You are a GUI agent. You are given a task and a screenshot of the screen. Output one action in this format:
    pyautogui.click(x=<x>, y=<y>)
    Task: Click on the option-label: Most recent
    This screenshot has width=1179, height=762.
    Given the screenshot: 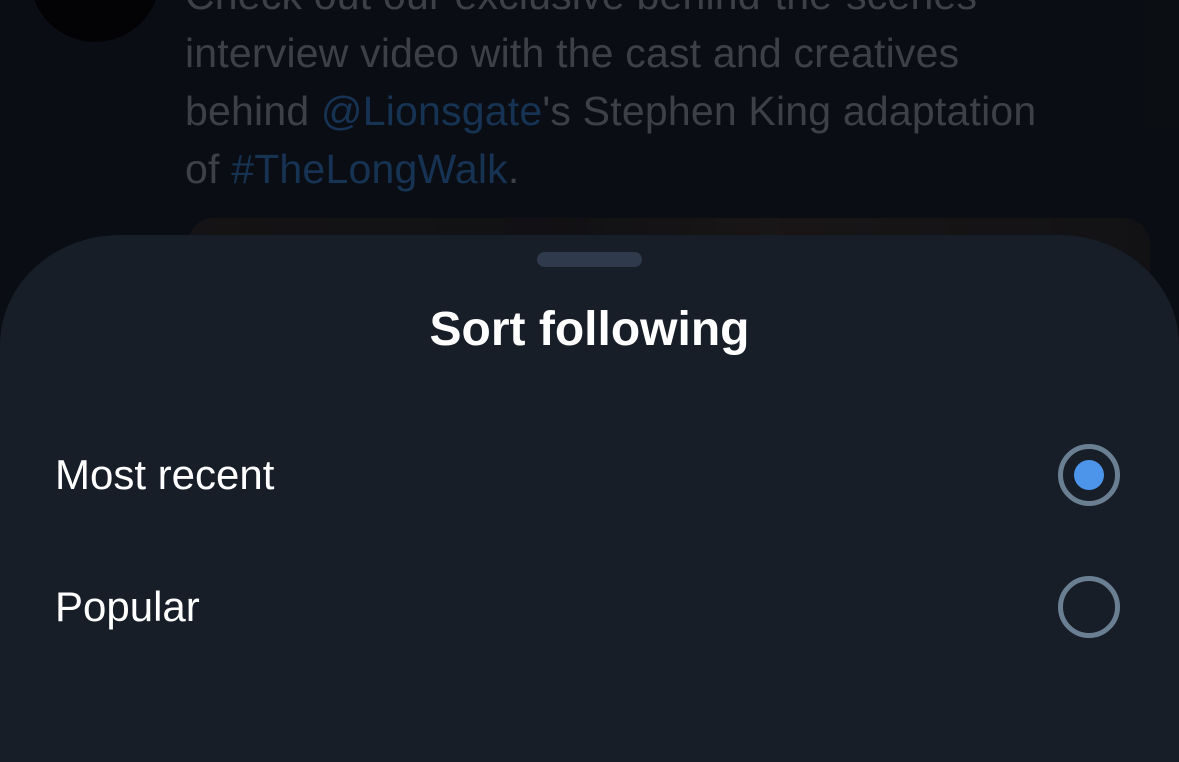 What is the action you would take?
    pyautogui.click(x=165, y=474)
    